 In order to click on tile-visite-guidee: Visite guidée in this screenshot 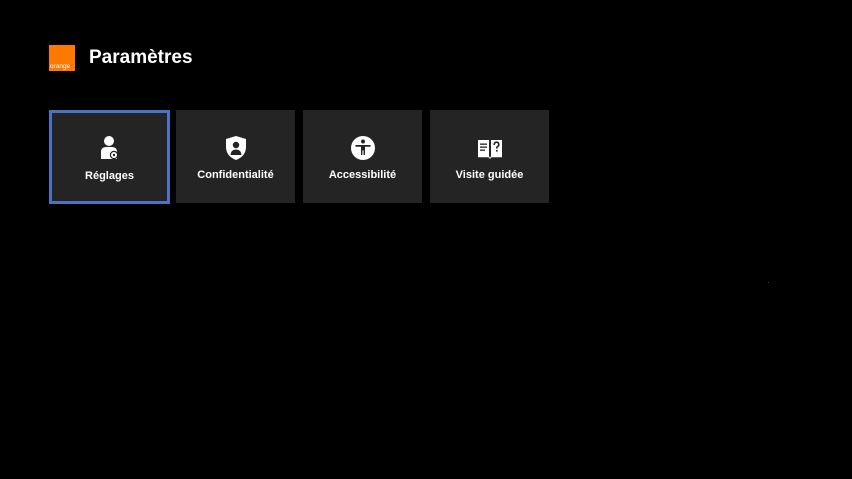, I will do `click(489, 156)`.